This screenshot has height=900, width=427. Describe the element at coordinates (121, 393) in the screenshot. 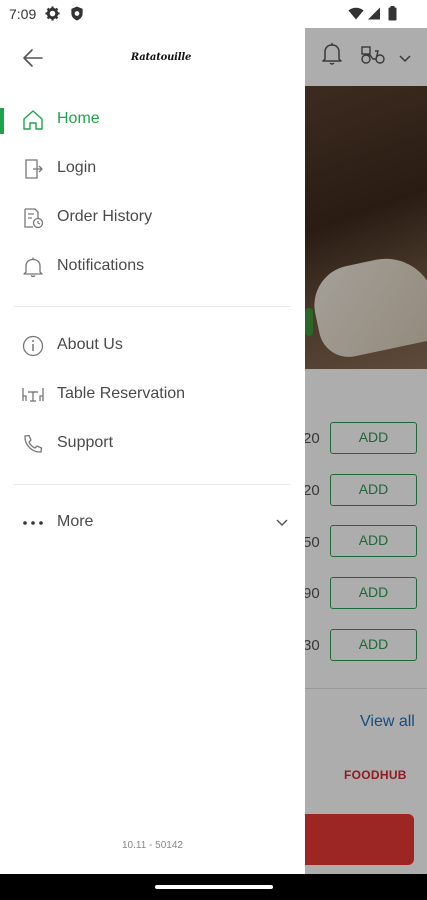

I see `menu-item-label: Table Reservation` at that location.